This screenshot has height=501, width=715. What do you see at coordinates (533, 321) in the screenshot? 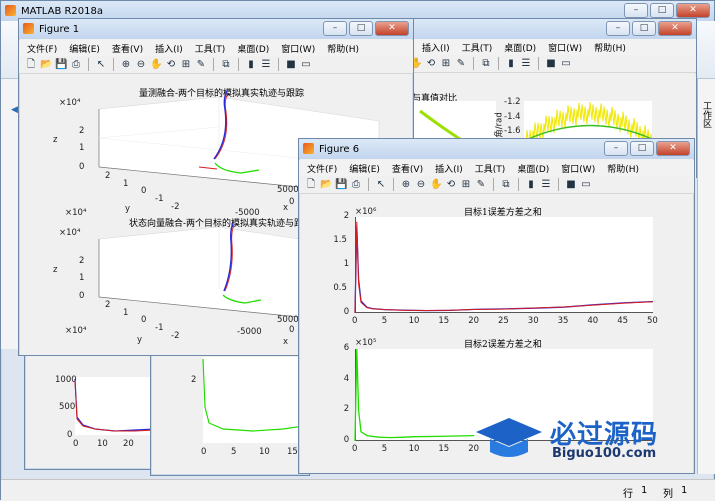
I see `f6top-xtick-6: 30` at bounding box center [533, 321].